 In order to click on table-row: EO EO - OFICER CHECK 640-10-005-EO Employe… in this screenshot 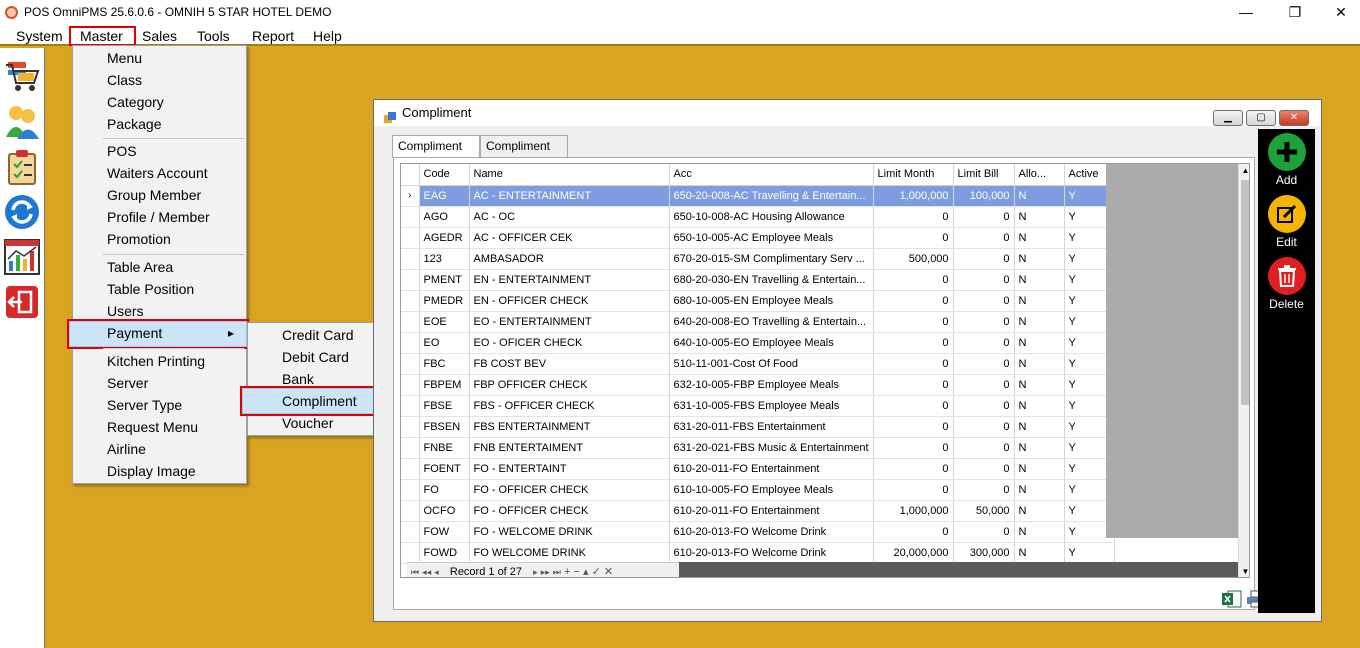, I will do `click(758, 343)`.